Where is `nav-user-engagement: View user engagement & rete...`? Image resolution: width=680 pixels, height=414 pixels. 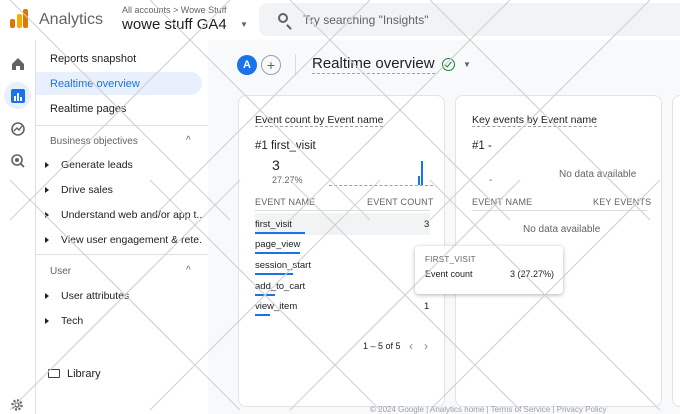
nav-user-engagement: View user engagement & rete... is located at coordinates (132, 240).